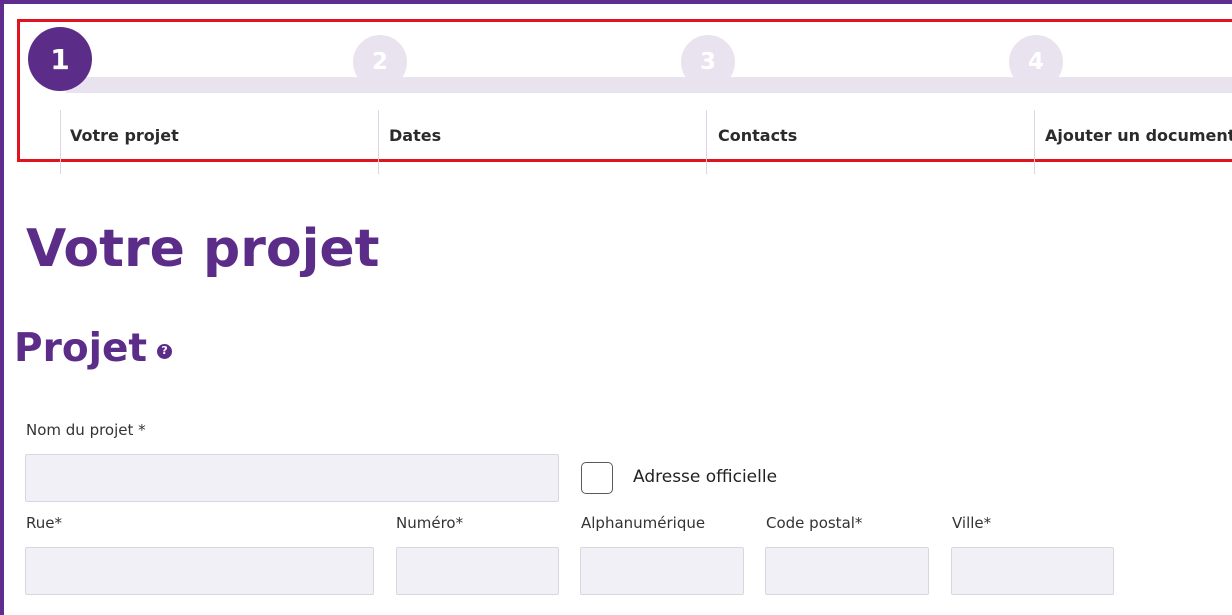 The height and width of the screenshot is (615, 1232). What do you see at coordinates (757, 135) in the screenshot?
I see `step-3-label: Contacts` at bounding box center [757, 135].